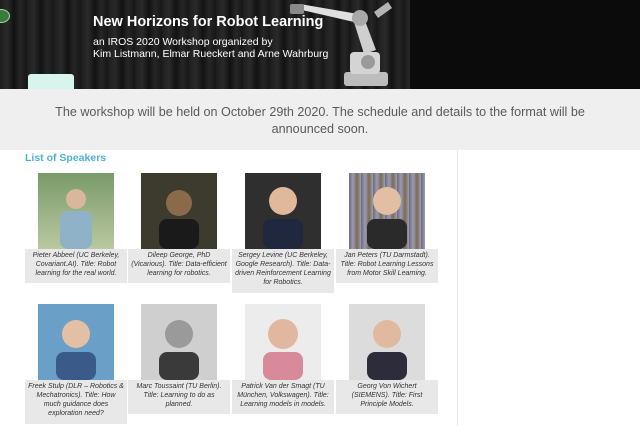 The image size is (640, 426). What do you see at coordinates (179, 266) in the screenshot?
I see `speaker-caption: Dileep George, PhD (Vicarious). Title` at bounding box center [179, 266].